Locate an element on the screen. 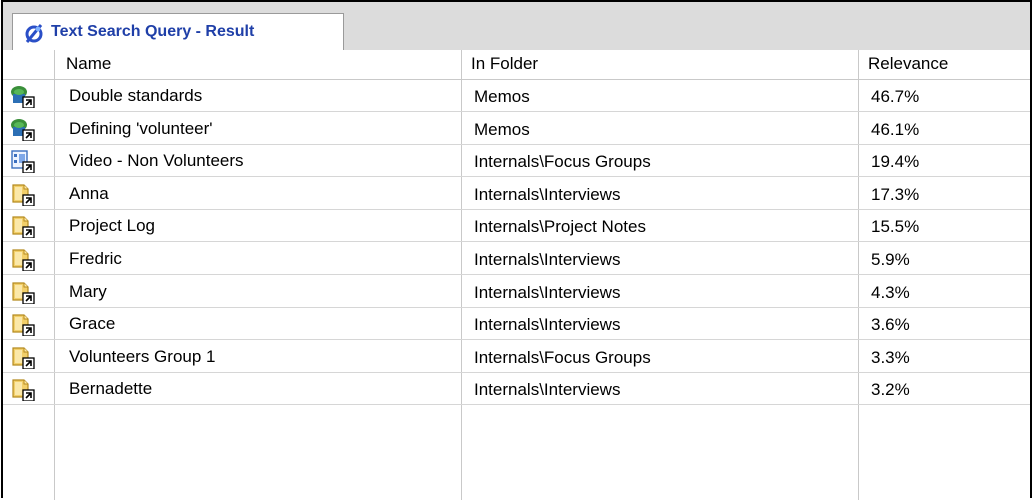 The height and width of the screenshot is (500, 1033). row-name: Fredric is located at coordinates (95, 258).